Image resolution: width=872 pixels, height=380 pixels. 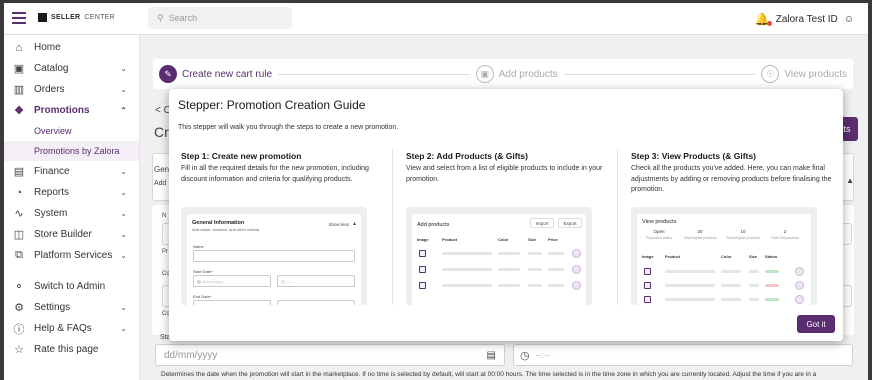 What do you see at coordinates (816, 324) in the screenshot?
I see `got-it-button: Got it` at bounding box center [816, 324].